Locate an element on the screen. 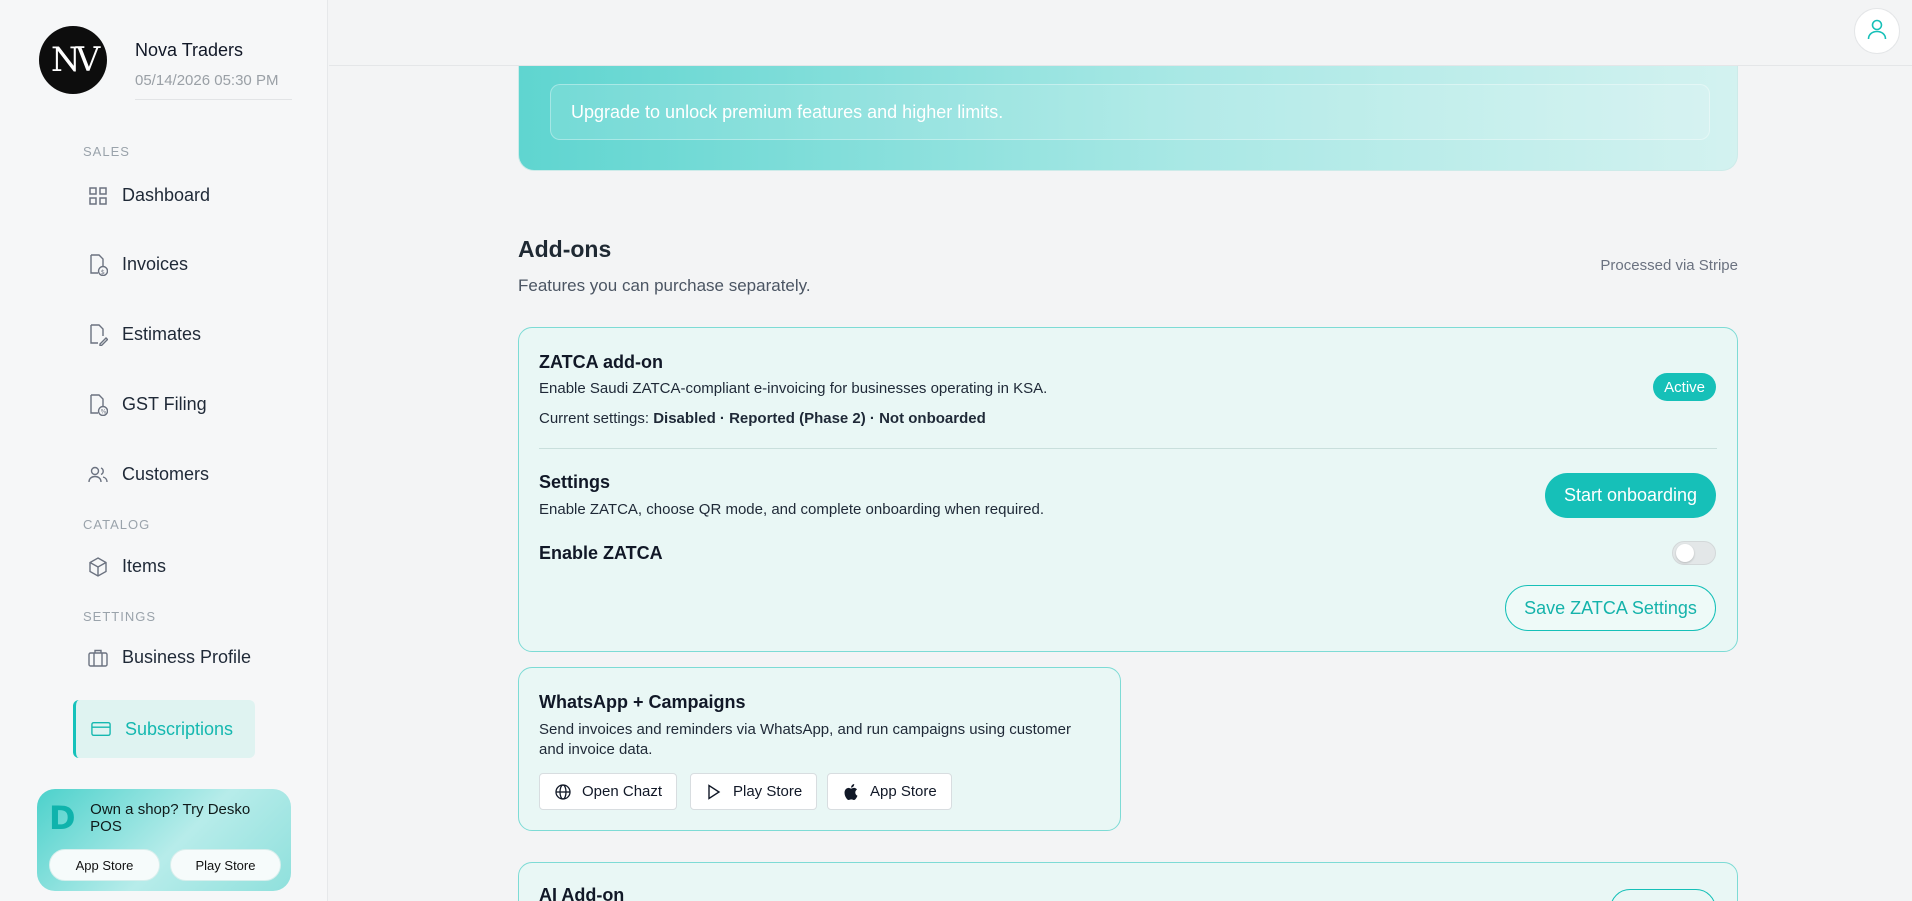 Image resolution: width=1912 pixels, height=901 pixels. start-onboarding-button: Start onboarding is located at coordinates (1630, 495).